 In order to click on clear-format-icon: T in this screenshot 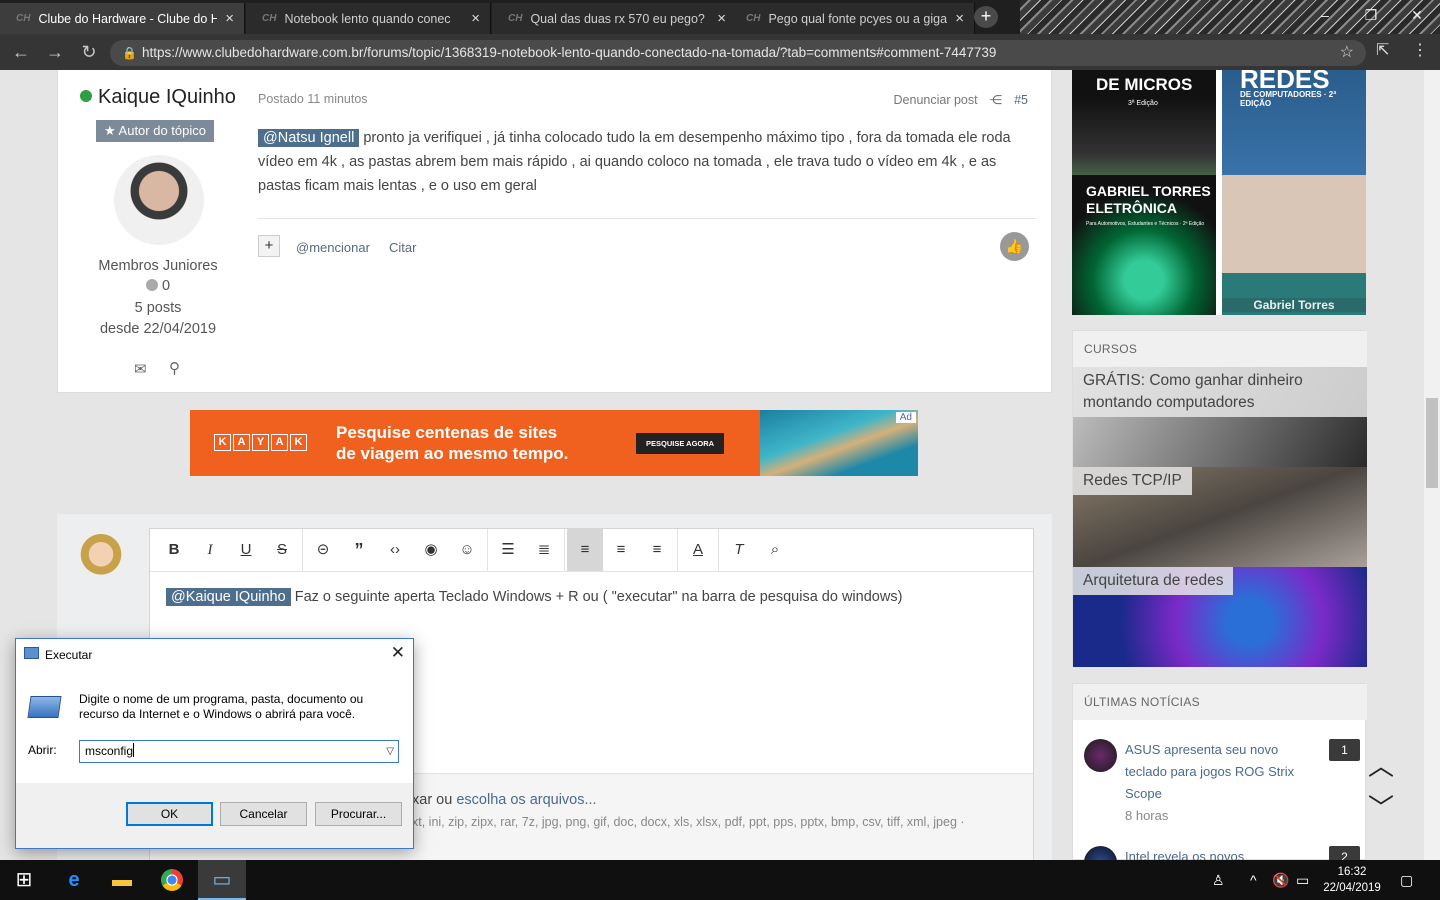, I will do `click(739, 550)`.